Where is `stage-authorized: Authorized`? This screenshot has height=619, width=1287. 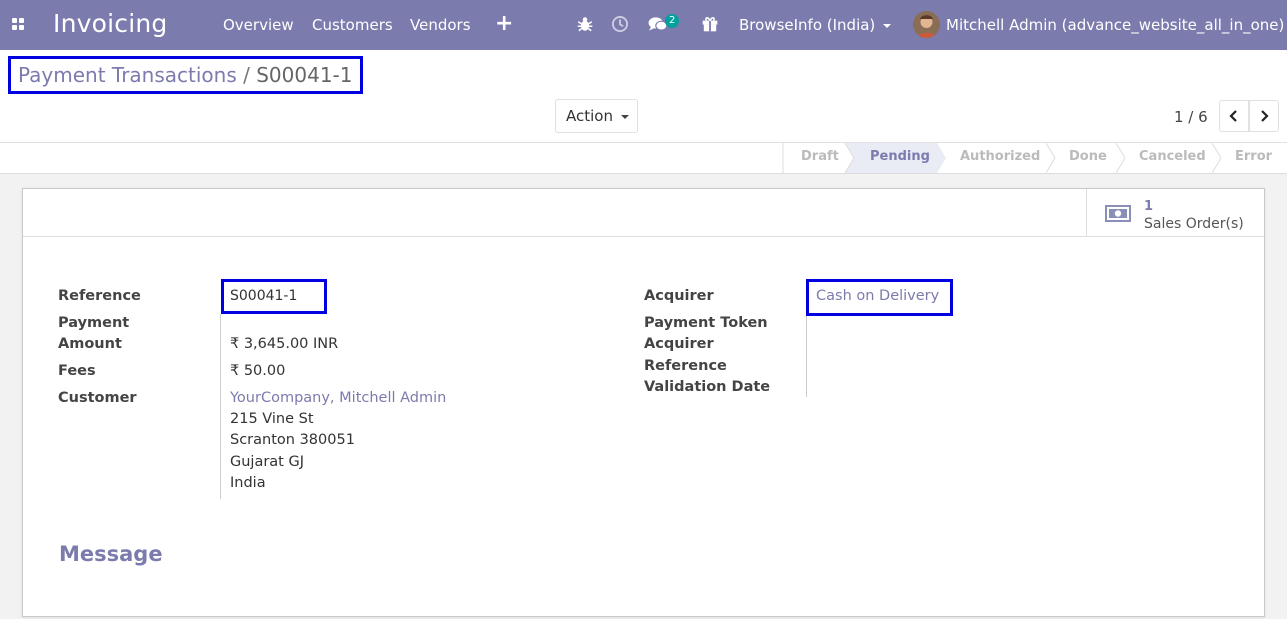 stage-authorized: Authorized is located at coordinates (1000, 158).